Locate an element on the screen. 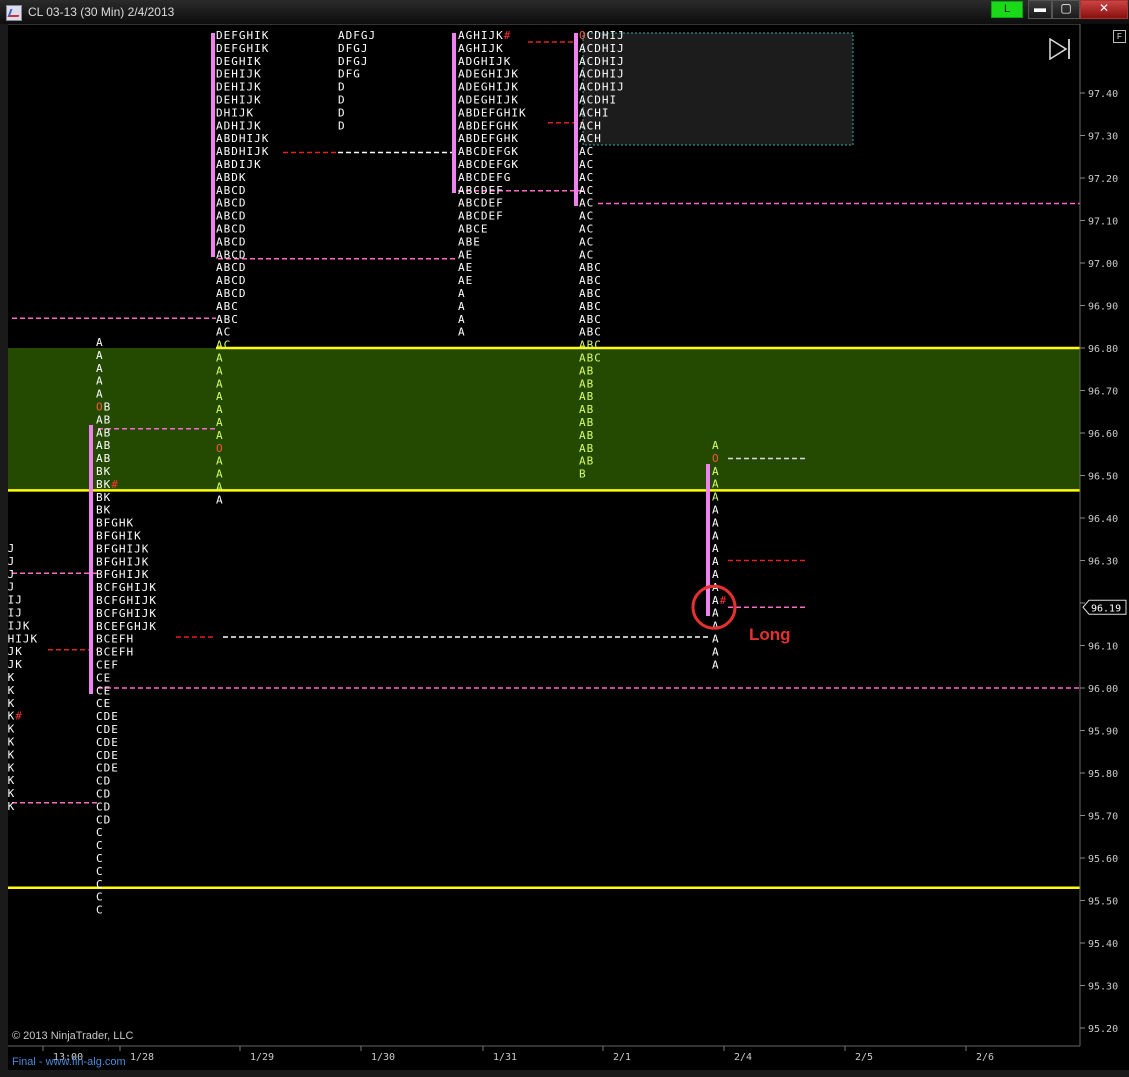 The width and height of the screenshot is (1129, 1077). tpo-row: BCEFGHJK is located at coordinates (126, 626).